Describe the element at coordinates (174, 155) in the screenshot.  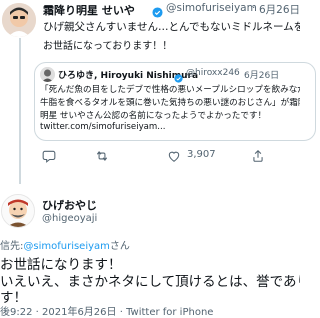
I see `like-heart-icon` at that location.